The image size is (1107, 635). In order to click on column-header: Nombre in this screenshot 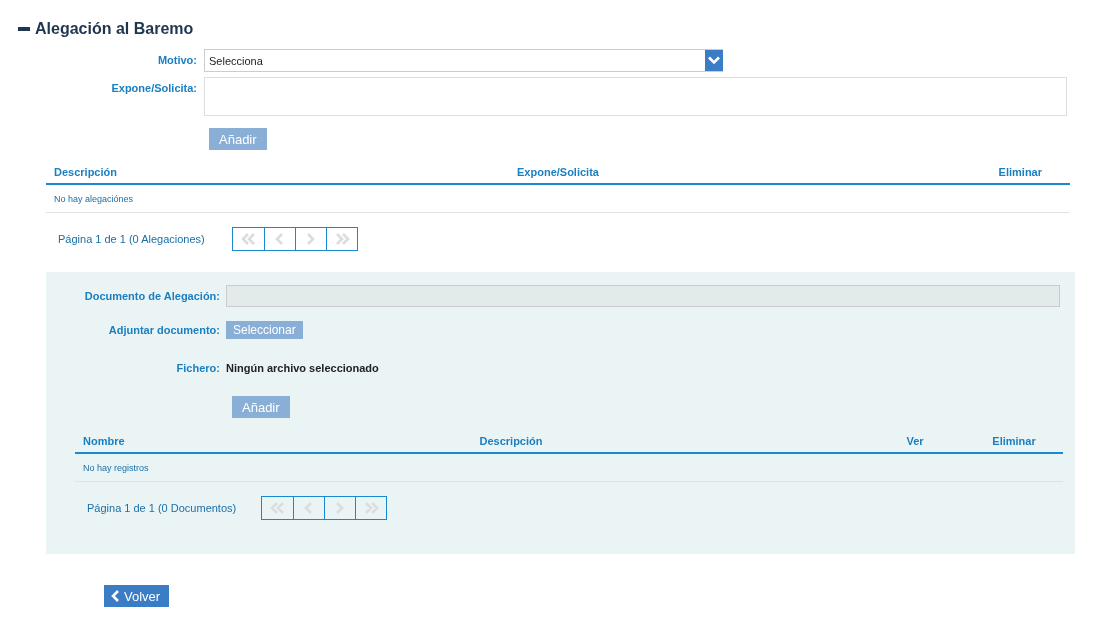, I will do `click(104, 441)`.